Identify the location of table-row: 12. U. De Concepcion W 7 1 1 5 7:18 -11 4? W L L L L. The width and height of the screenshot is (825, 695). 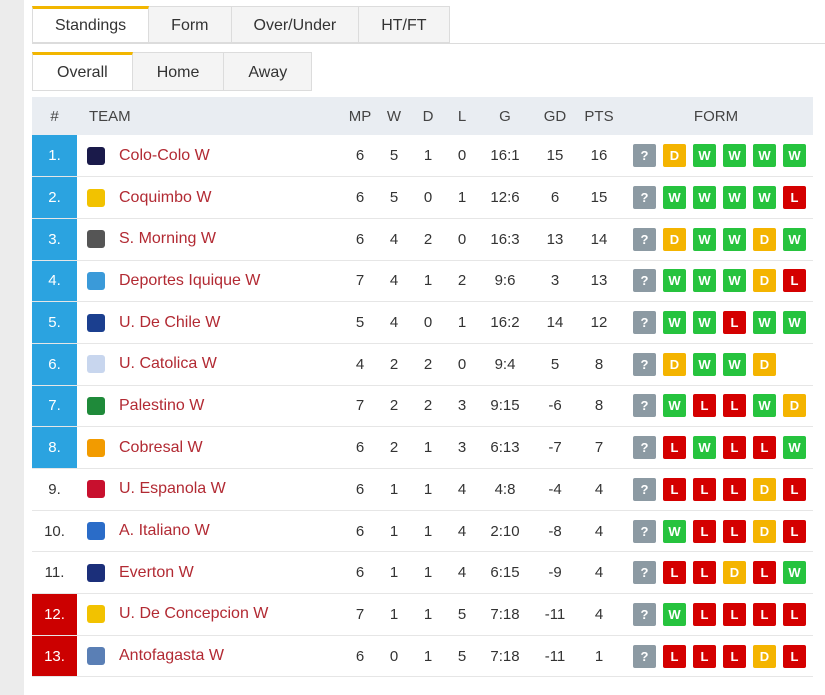
(422, 614).